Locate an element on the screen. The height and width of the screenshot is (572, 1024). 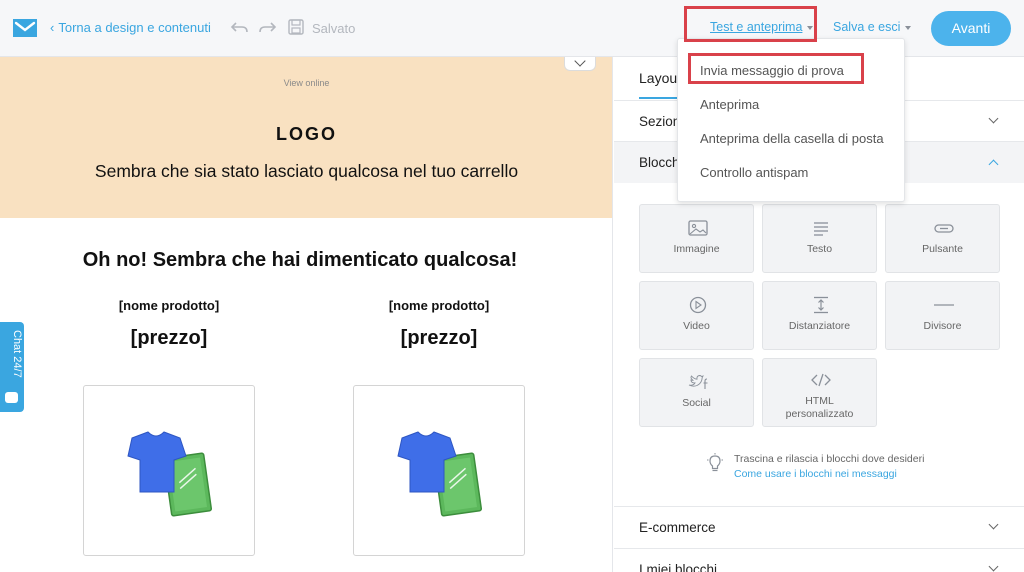
section-label: I miei blocchi is located at coordinates (678, 567).